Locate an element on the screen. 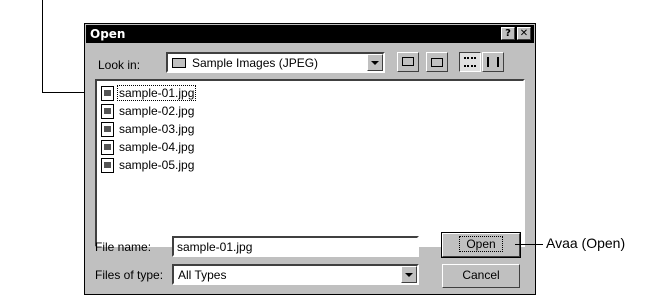  details-view-icon is located at coordinates (493, 62).